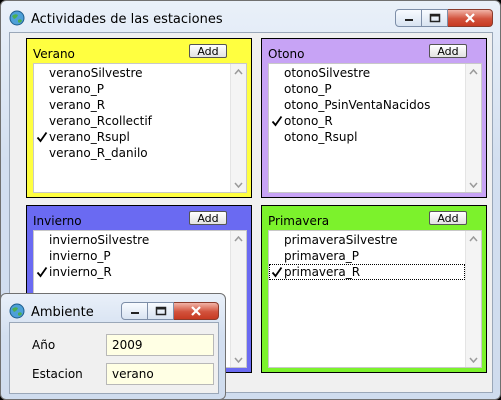 Image resolution: width=501 pixels, height=400 pixels. Describe the element at coordinates (367, 89) in the screenshot. I see `list-item: otono_P` at that location.